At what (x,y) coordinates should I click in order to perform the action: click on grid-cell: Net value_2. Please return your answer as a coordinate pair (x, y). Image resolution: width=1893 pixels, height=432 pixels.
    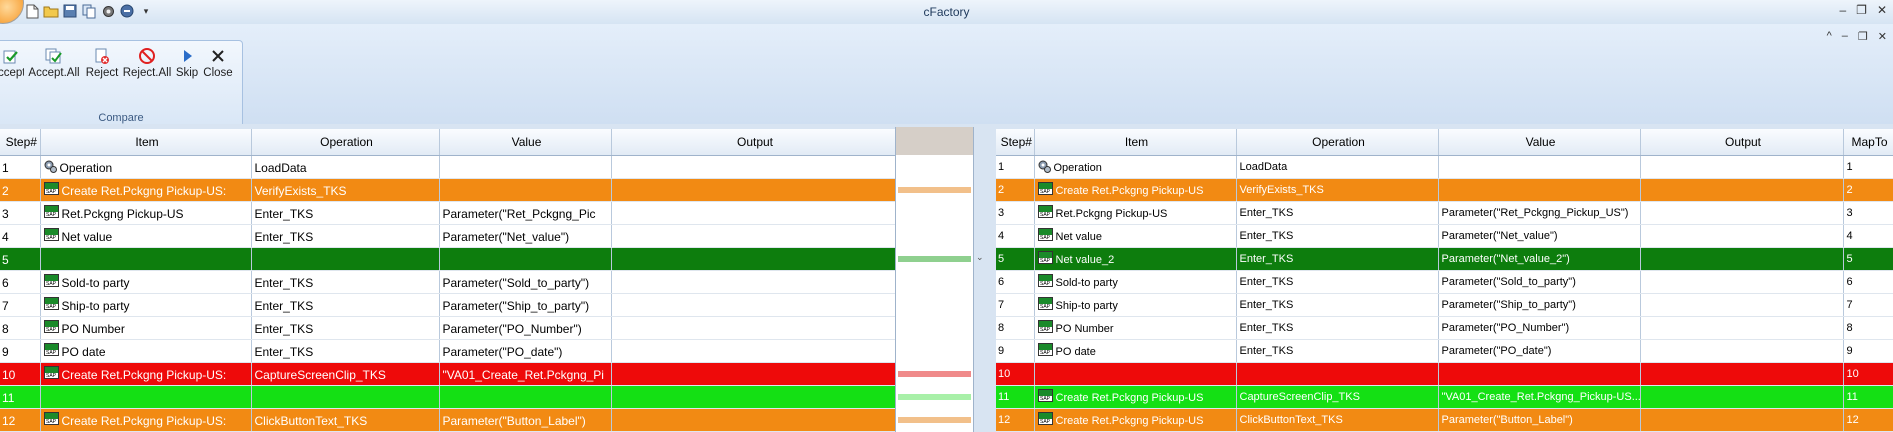
    Looking at the image, I should click on (1135, 259).